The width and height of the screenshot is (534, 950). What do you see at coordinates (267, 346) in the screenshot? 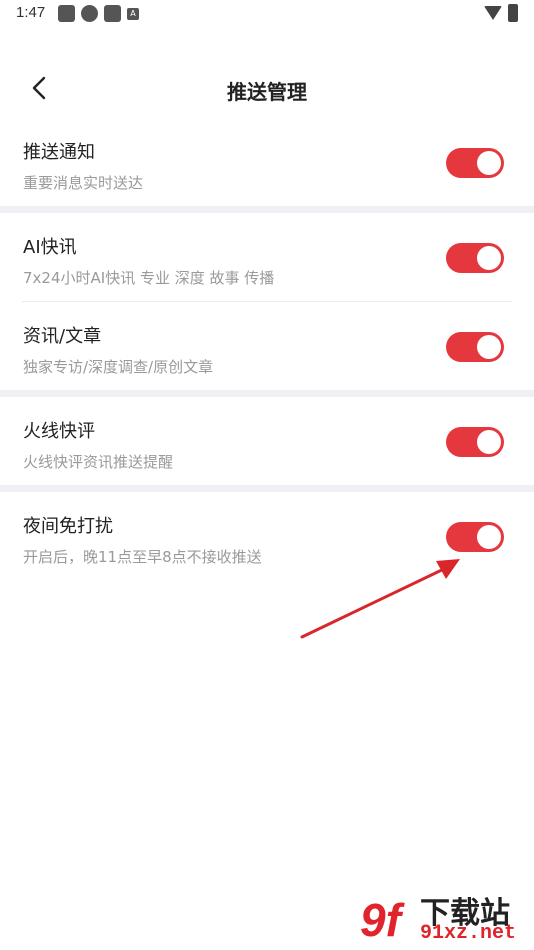
I see `setting-row-articles: 资讯/文章 独家专访/深度调查/原创文章` at bounding box center [267, 346].